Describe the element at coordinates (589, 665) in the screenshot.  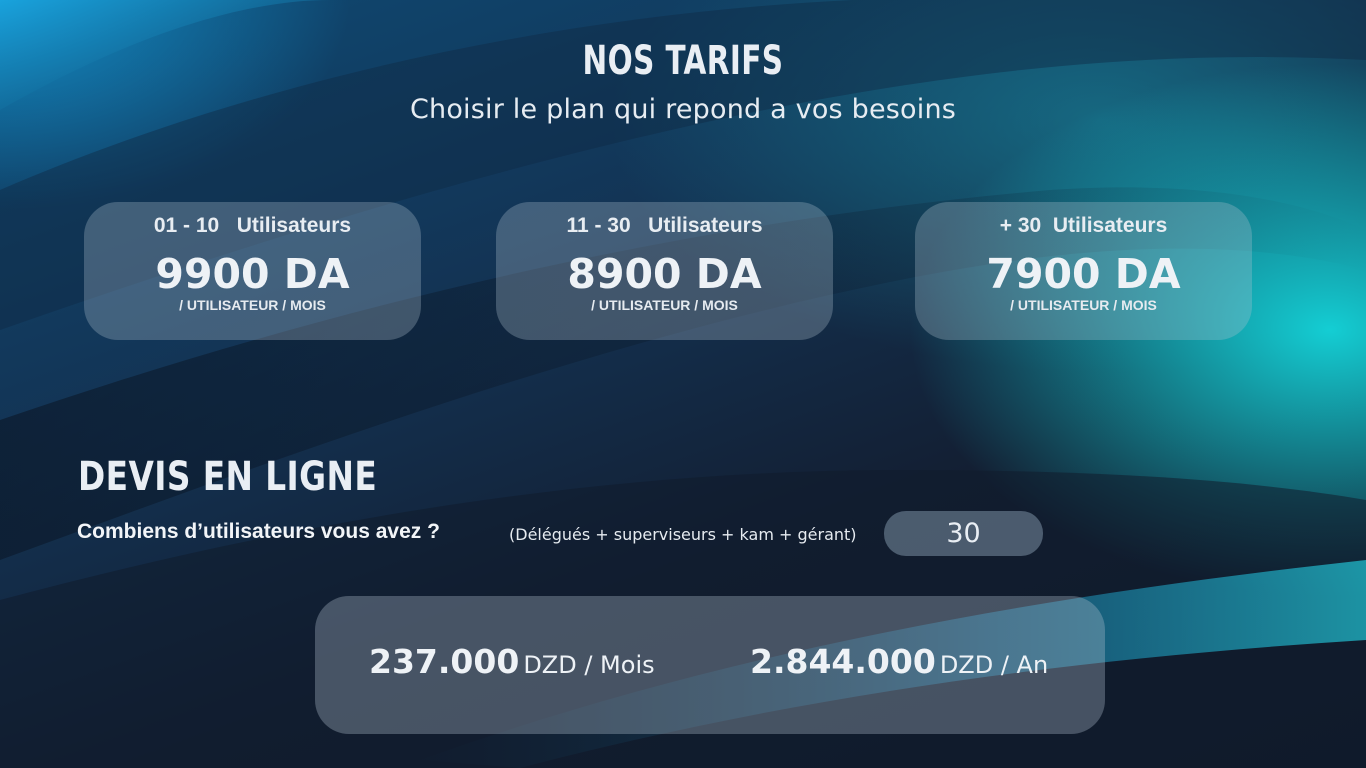
I see `monthly-total-unit: DZD / Mois` at that location.